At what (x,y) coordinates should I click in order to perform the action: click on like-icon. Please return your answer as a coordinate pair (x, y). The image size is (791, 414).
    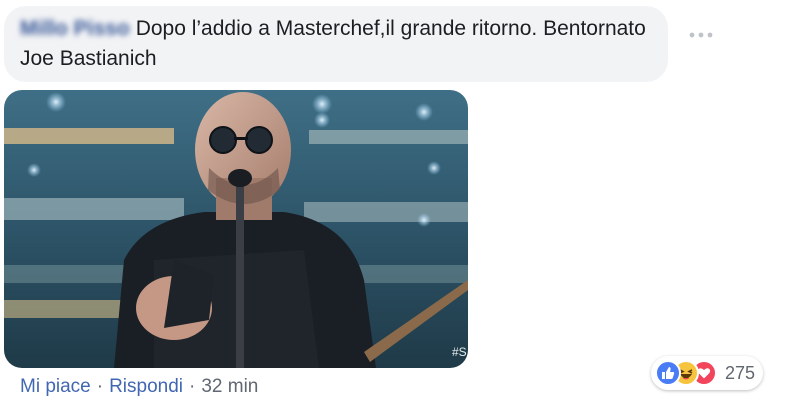
    Looking at the image, I should click on (668, 373).